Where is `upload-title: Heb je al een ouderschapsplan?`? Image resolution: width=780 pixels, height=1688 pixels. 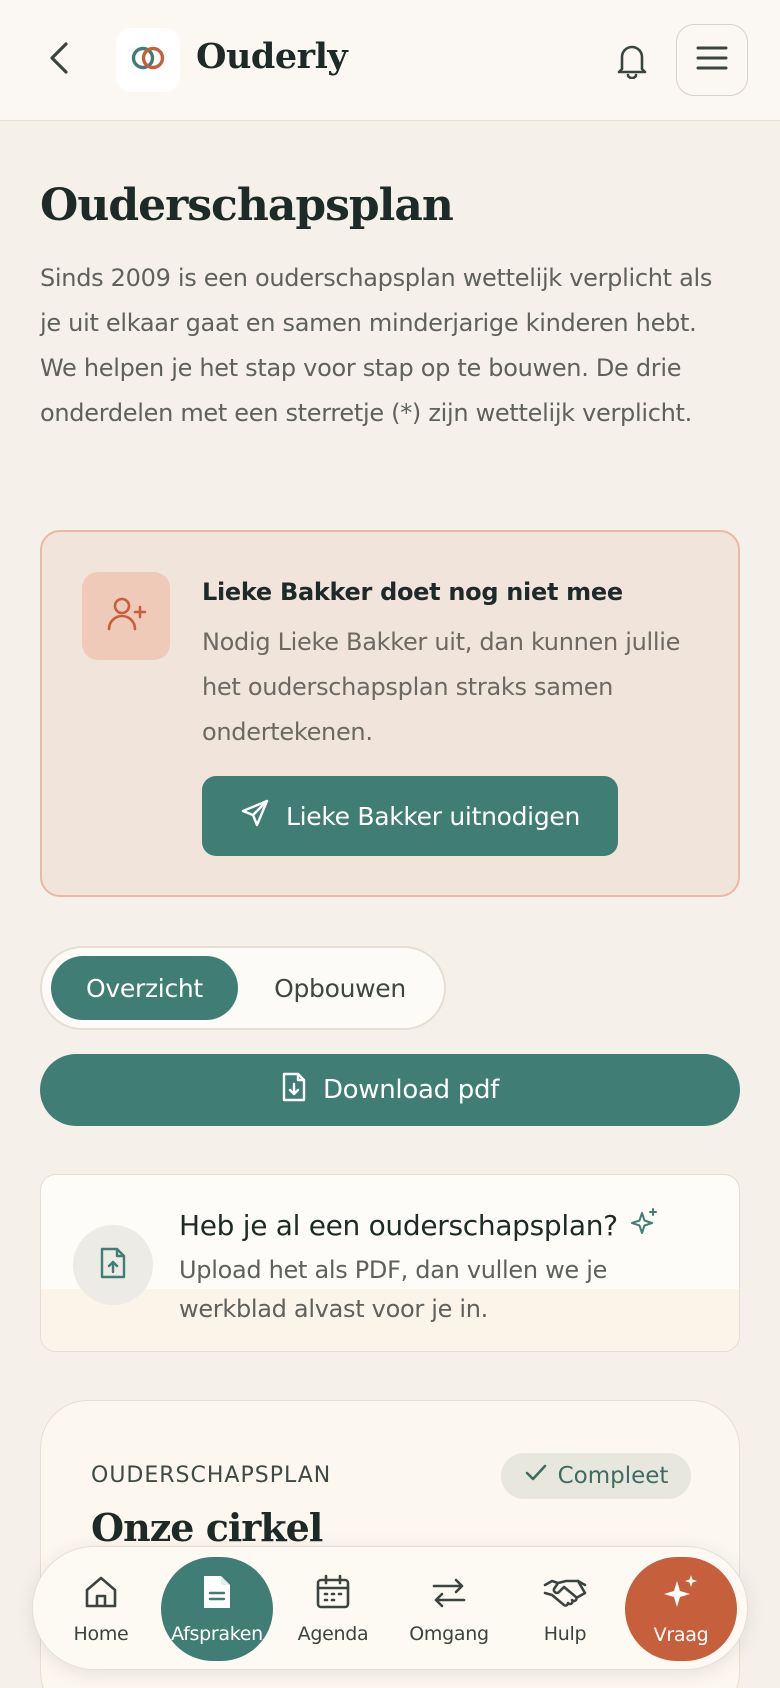
upload-title: Heb je al een ouderschapsplan? is located at coordinates (419, 1225).